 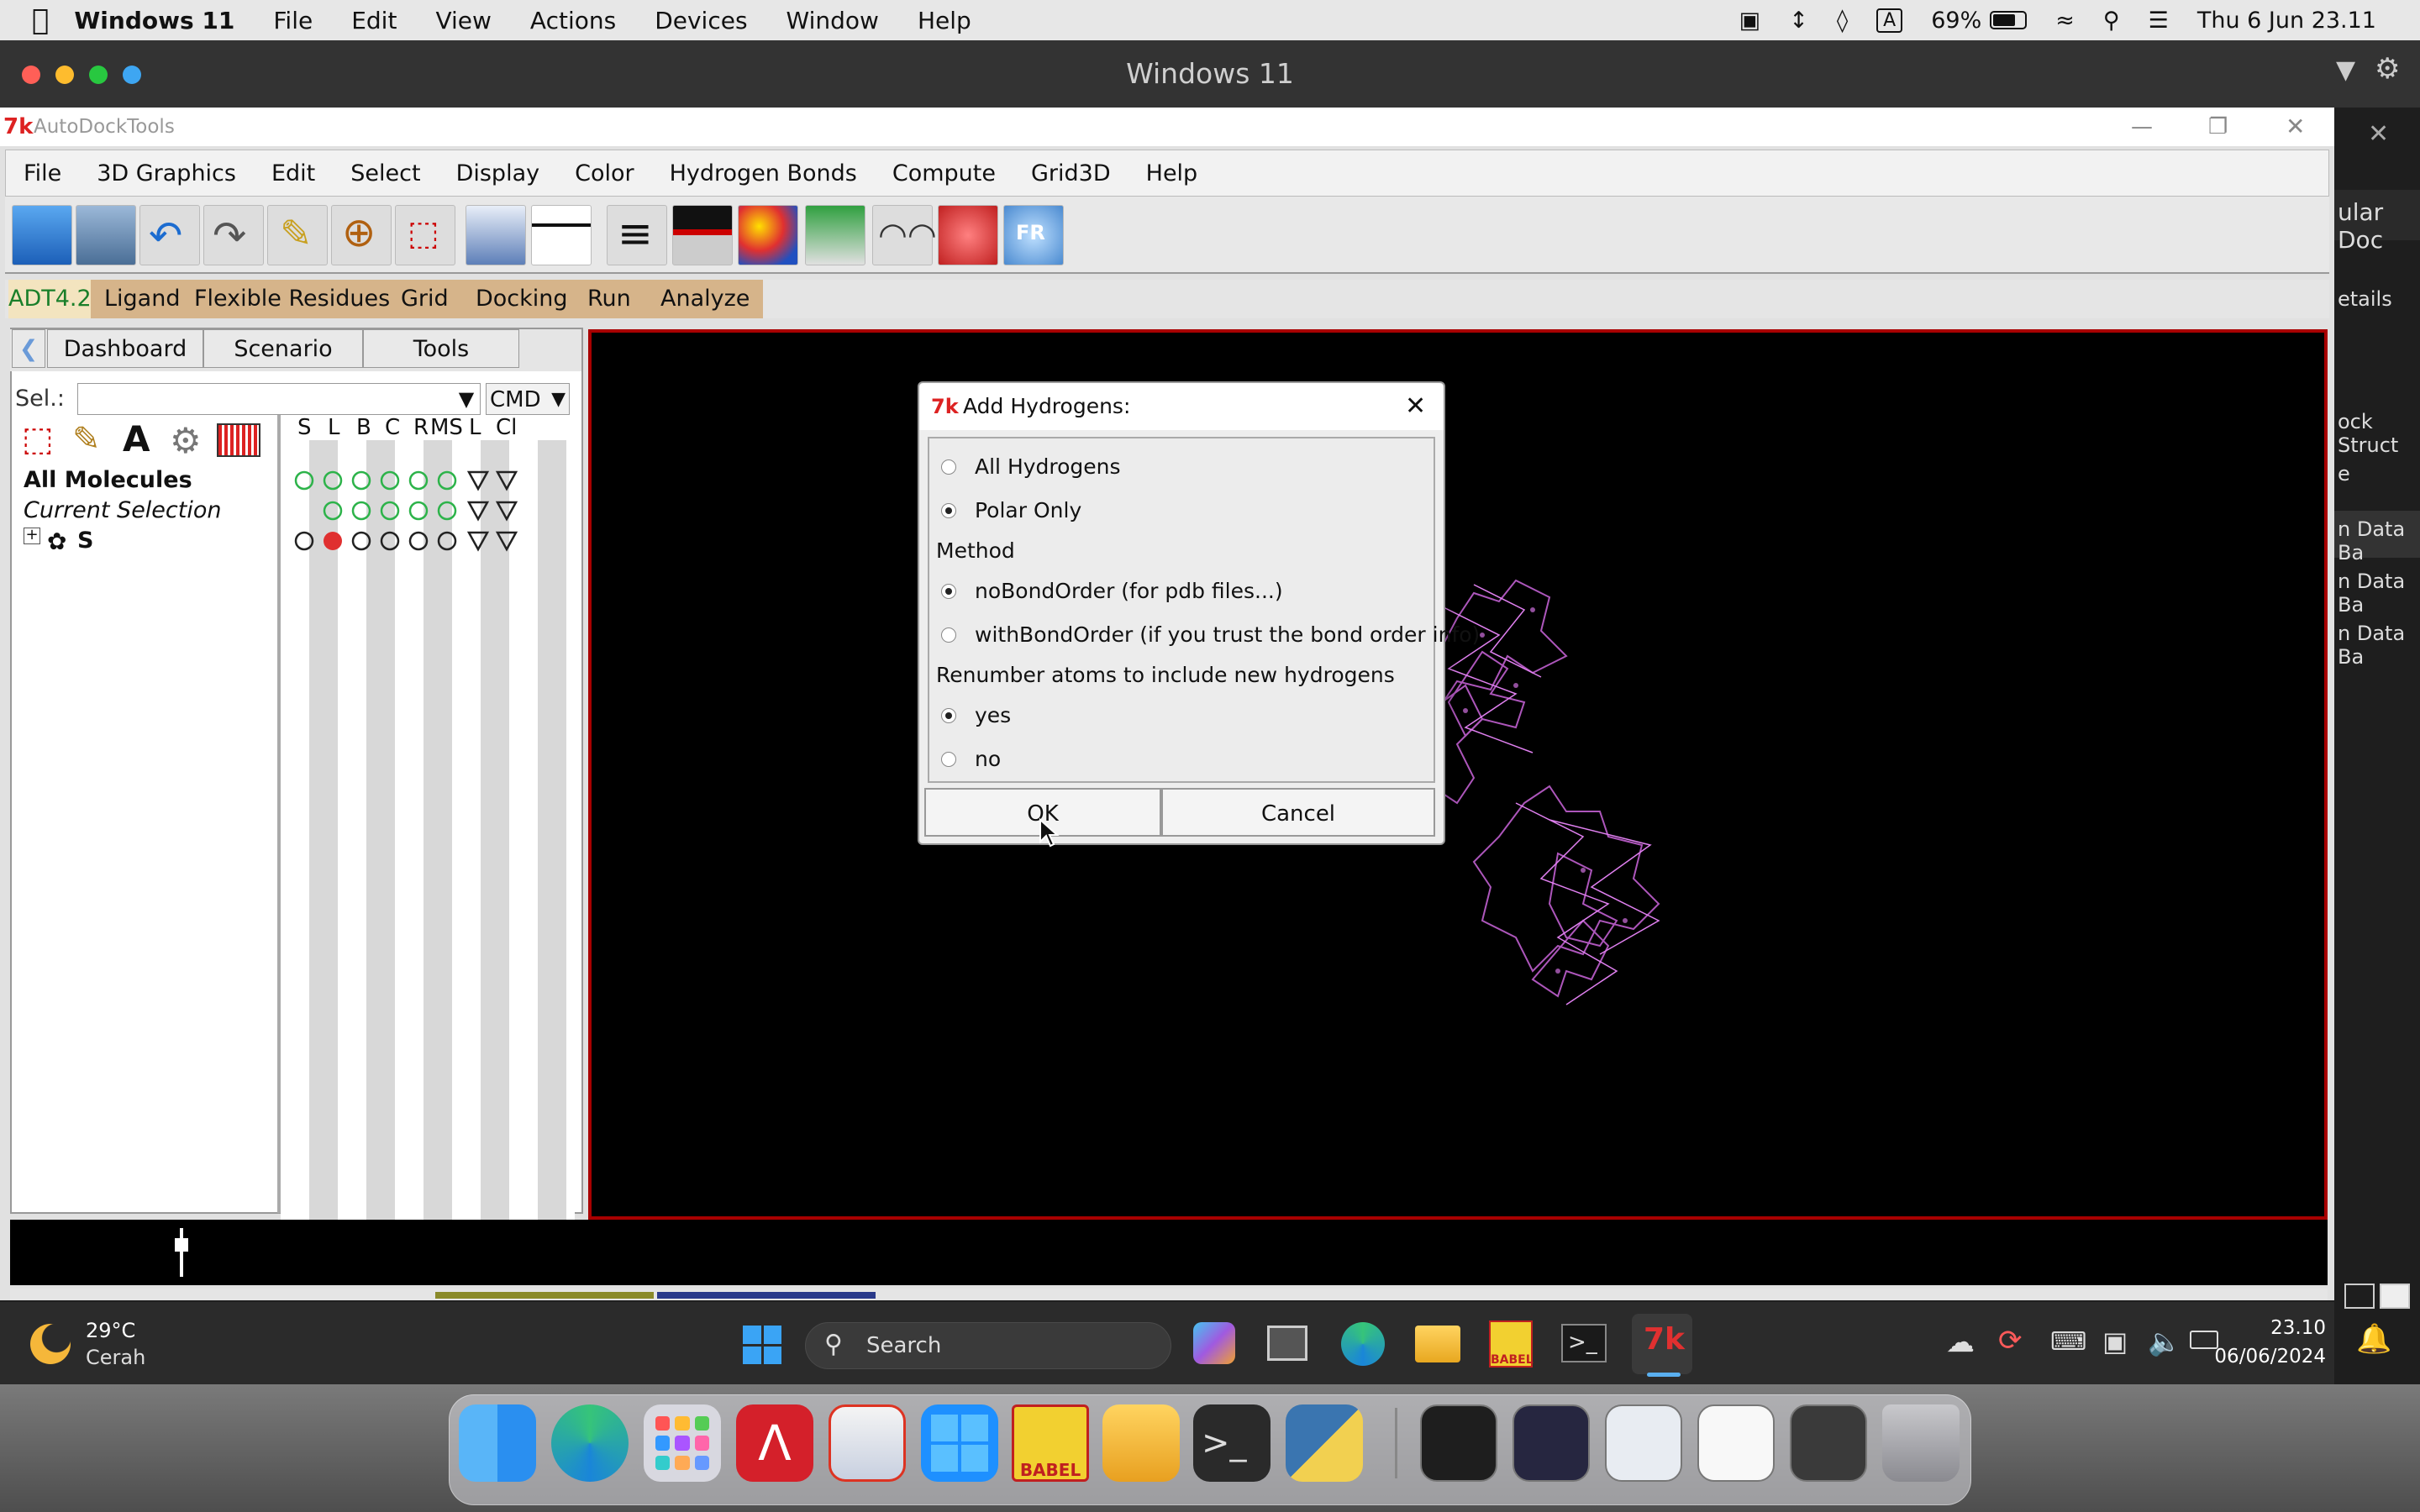 What do you see at coordinates (1750, 21) in the screenshot?
I see `screen-mirror-icon: ▣` at bounding box center [1750, 21].